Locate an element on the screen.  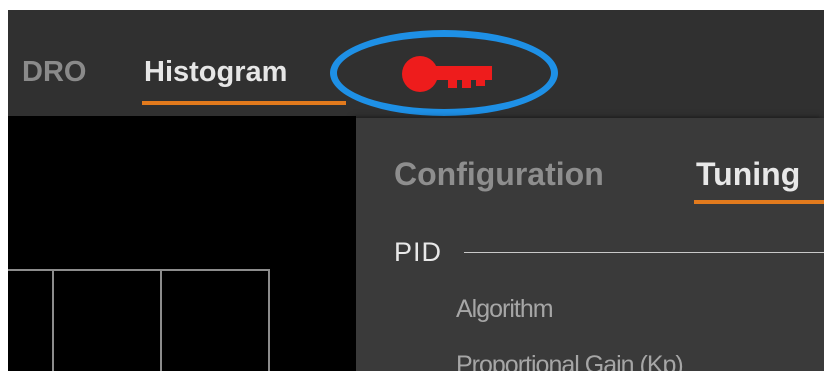
section-title-pid: PID is located at coordinates (418, 252).